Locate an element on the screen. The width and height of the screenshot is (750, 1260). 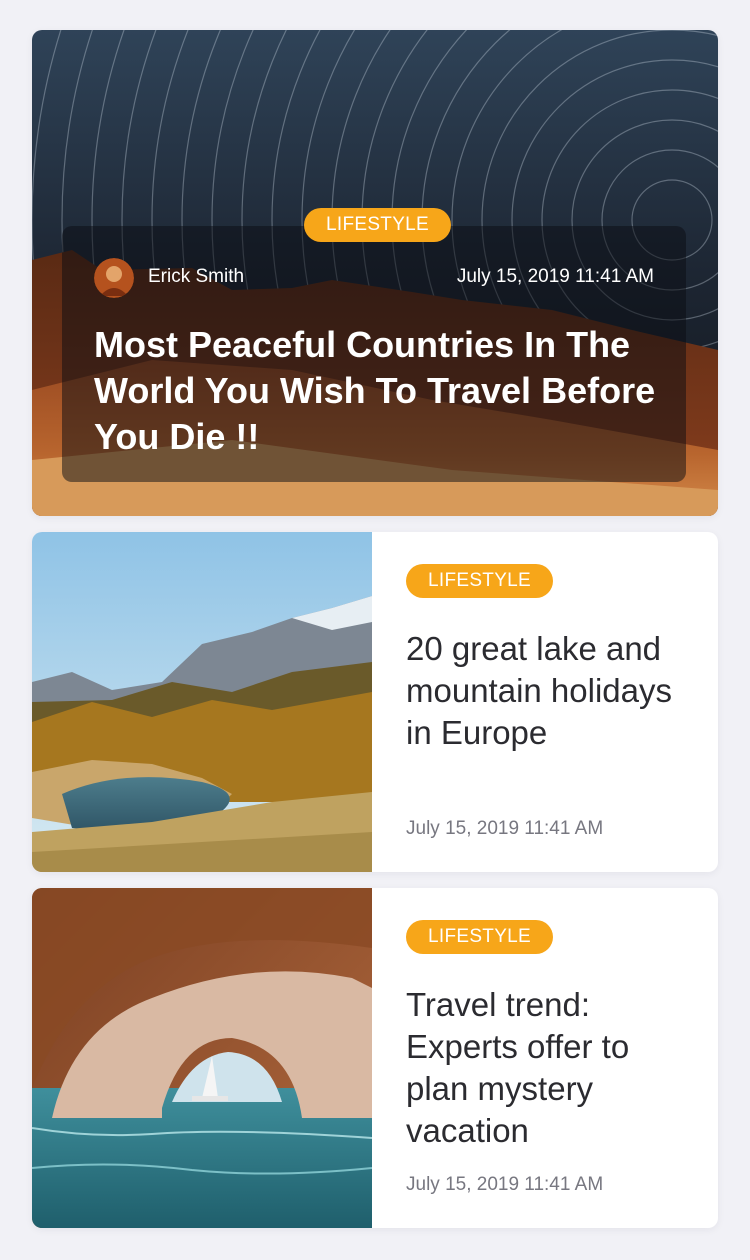
author-name: Erick Smith is located at coordinates (196, 277).